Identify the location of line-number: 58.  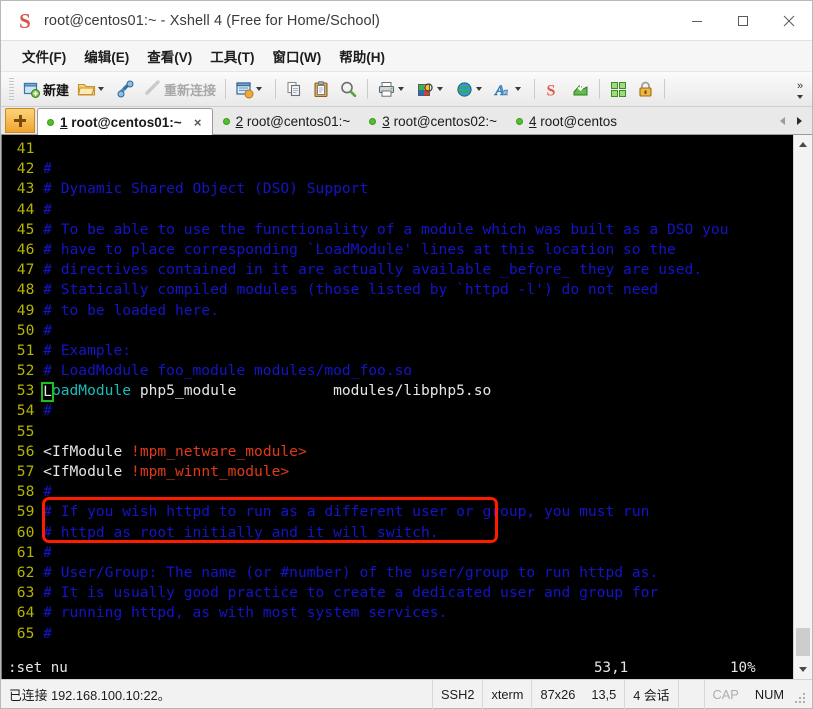
(26, 492).